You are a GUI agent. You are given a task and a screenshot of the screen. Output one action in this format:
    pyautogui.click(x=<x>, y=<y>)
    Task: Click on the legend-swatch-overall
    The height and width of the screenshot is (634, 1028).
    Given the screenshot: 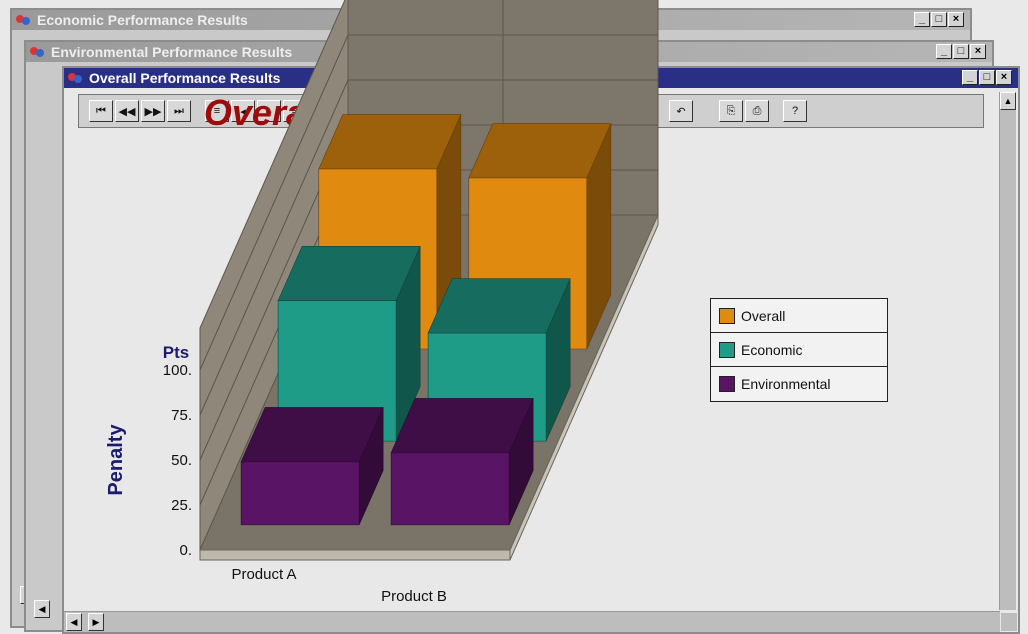 What is the action you would take?
    pyautogui.click(x=727, y=315)
    